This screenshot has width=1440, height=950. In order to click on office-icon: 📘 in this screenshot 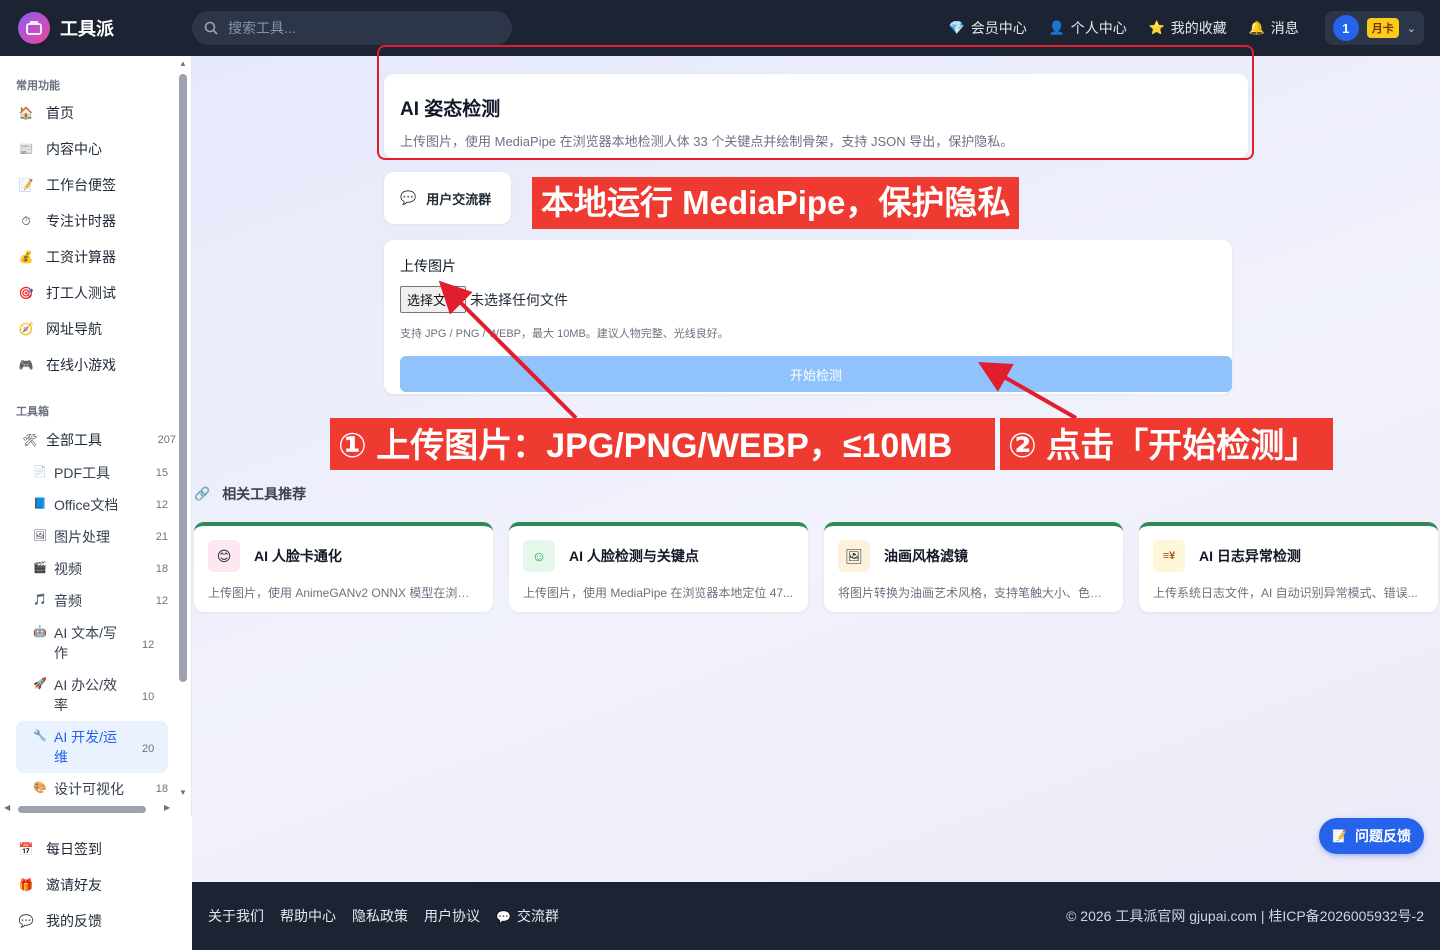, I will do `click(40, 504)`.